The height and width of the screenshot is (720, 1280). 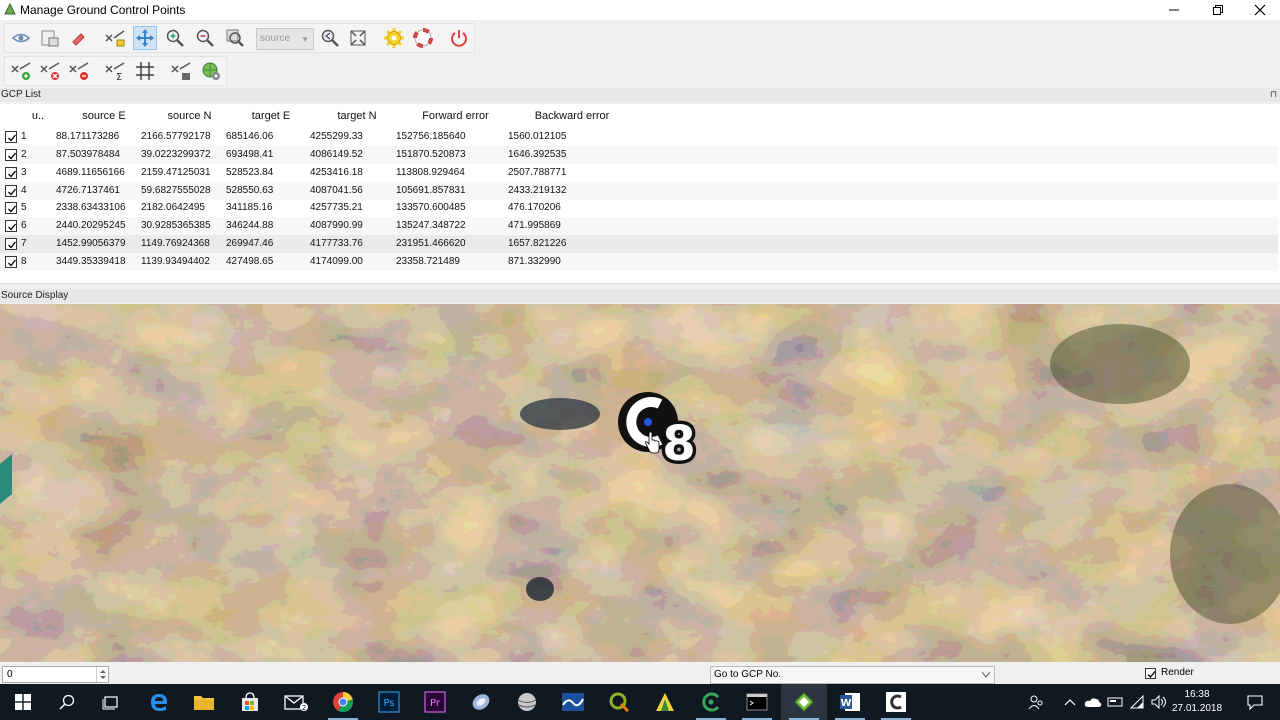 I want to click on taskbar-qgis, so click(x=619, y=702).